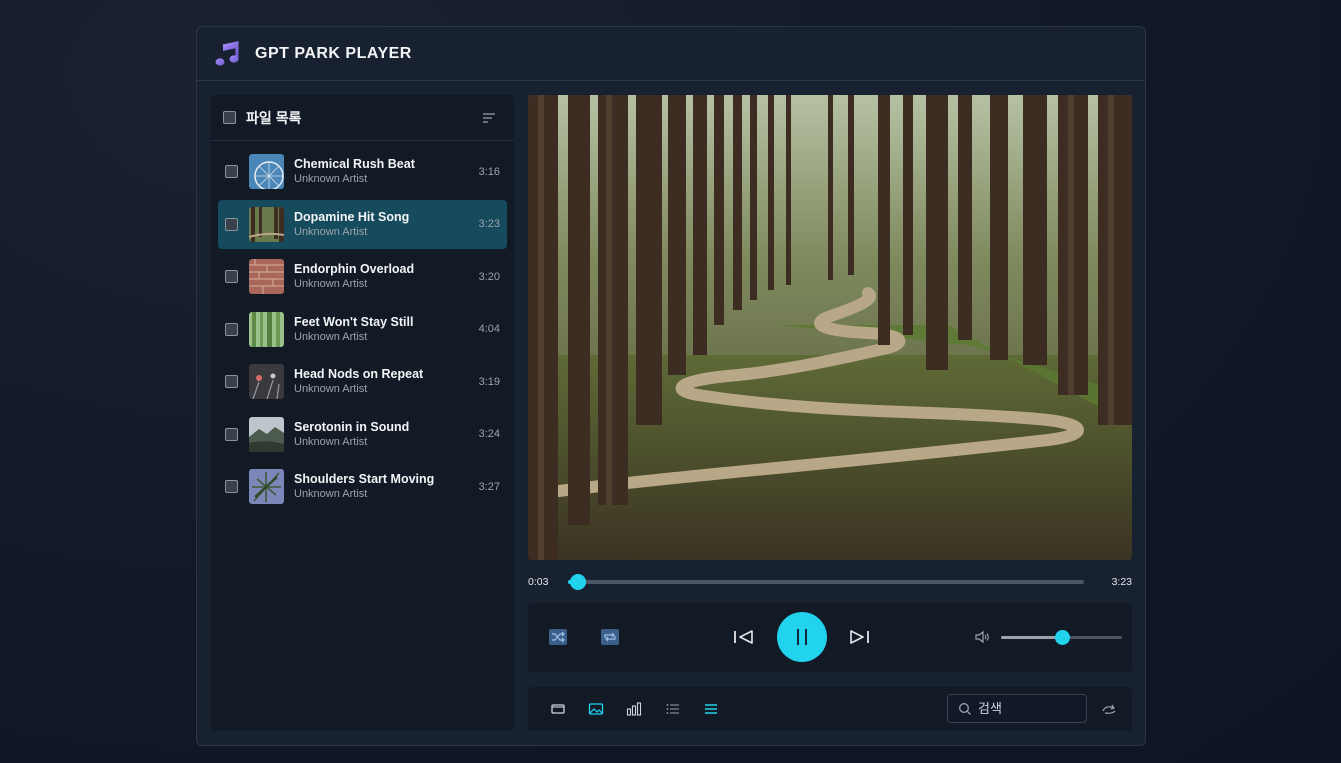 The height and width of the screenshot is (763, 1341). What do you see at coordinates (354, 164) in the screenshot?
I see `track-title: Chemical Rush Beat` at bounding box center [354, 164].